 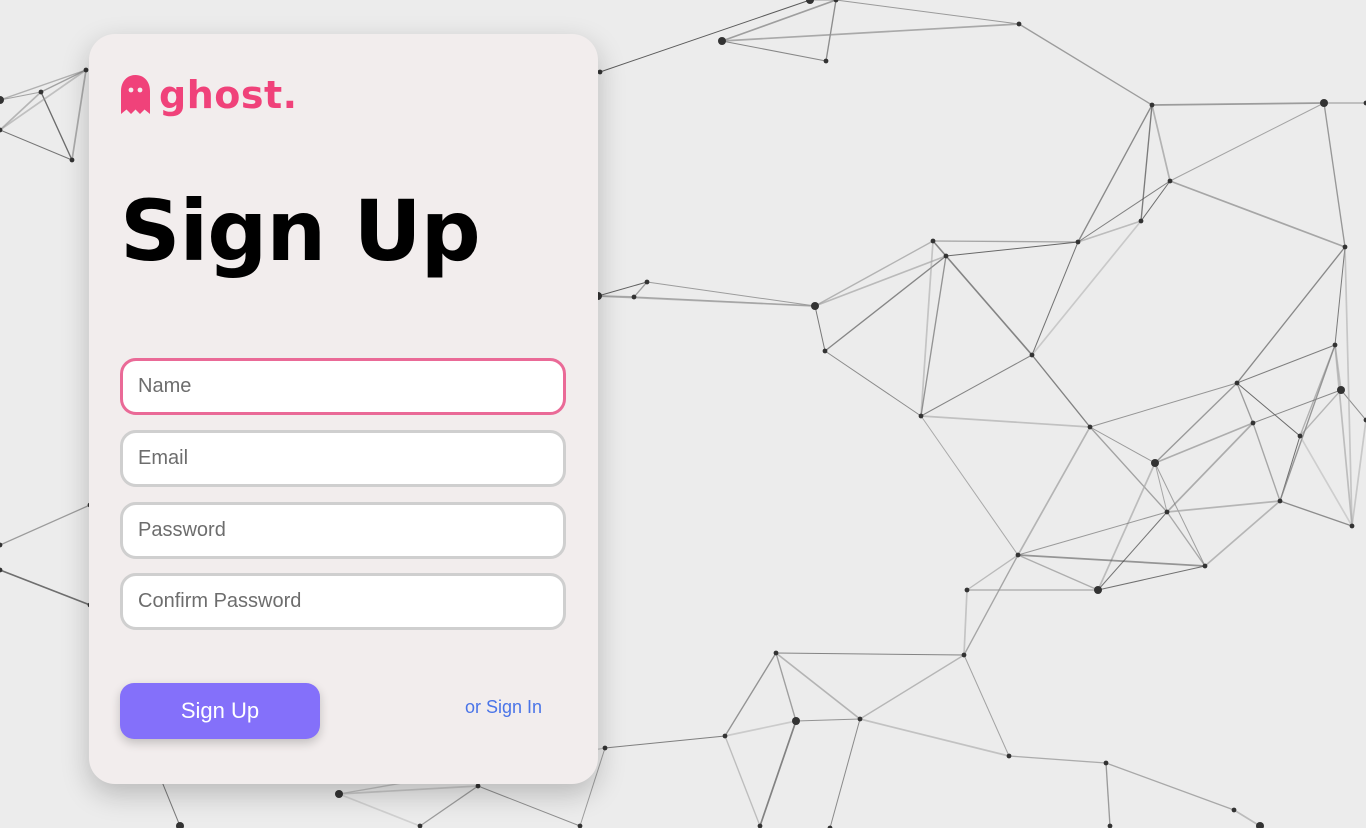 I want to click on password-field, so click(x=343, y=530).